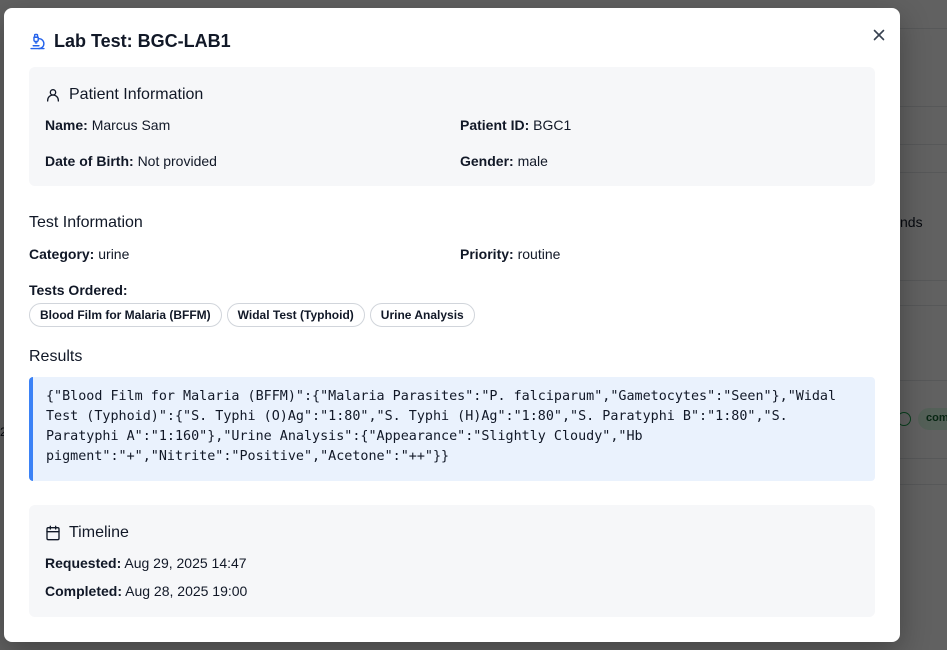 The image size is (947, 650). What do you see at coordinates (136, 94) in the screenshot?
I see `patient-information-title: Patient Information` at bounding box center [136, 94].